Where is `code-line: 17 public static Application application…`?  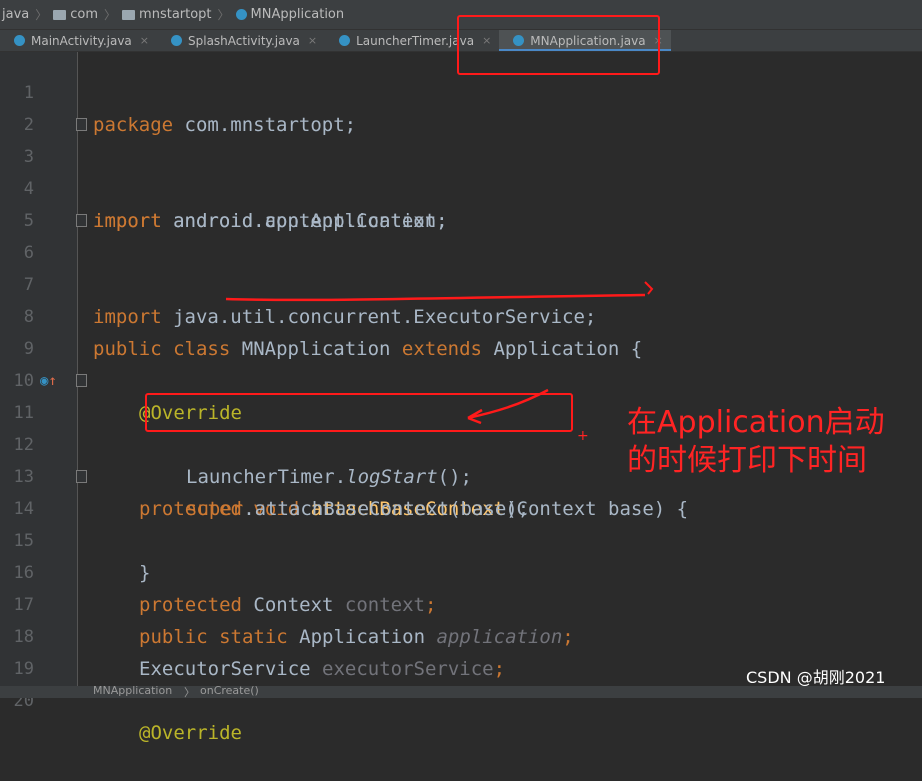
code-line: 17 public static Application application… is located at coordinates (461, 602).